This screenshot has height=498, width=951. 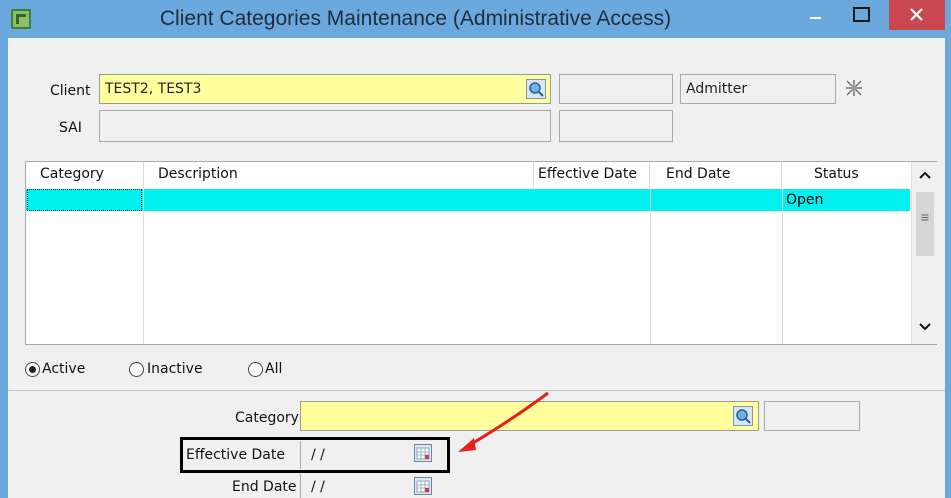 I want to click on sai-field, so click(x=325, y=126).